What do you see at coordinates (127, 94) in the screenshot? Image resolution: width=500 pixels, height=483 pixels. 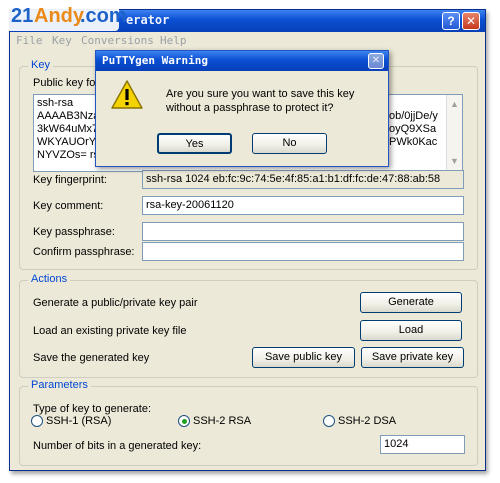 I see `warning-icon` at bounding box center [127, 94].